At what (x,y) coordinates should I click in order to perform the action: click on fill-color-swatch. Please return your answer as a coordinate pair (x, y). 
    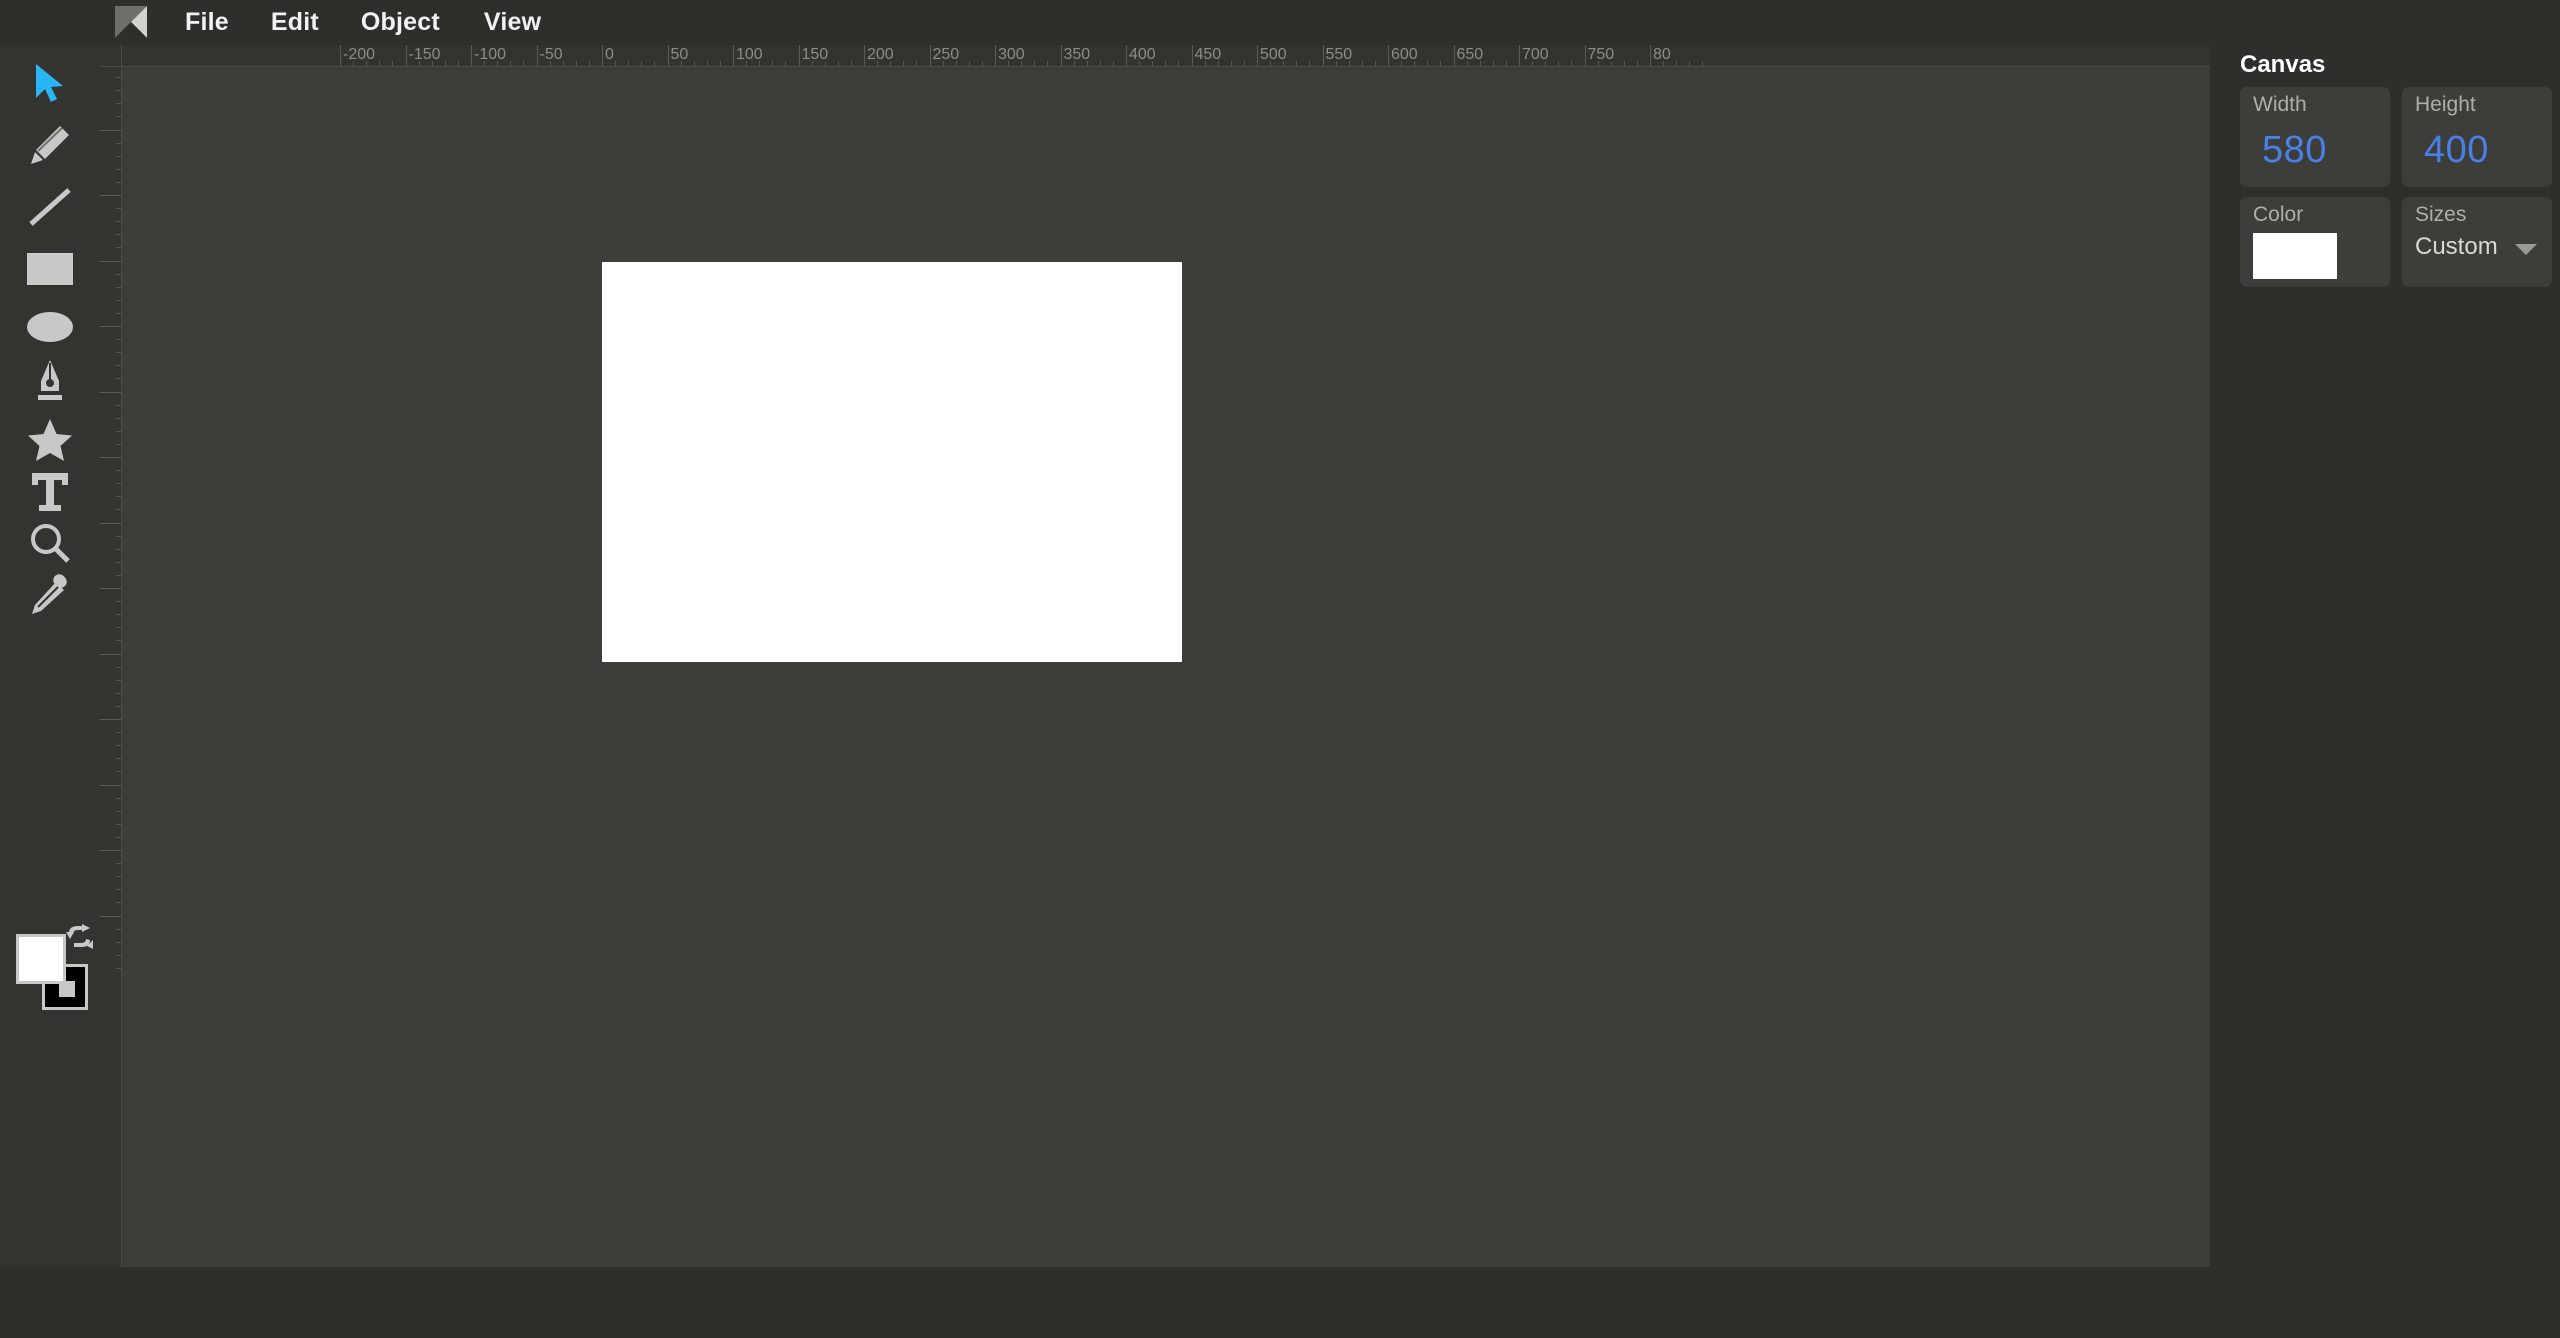
    Looking at the image, I should click on (41, 959).